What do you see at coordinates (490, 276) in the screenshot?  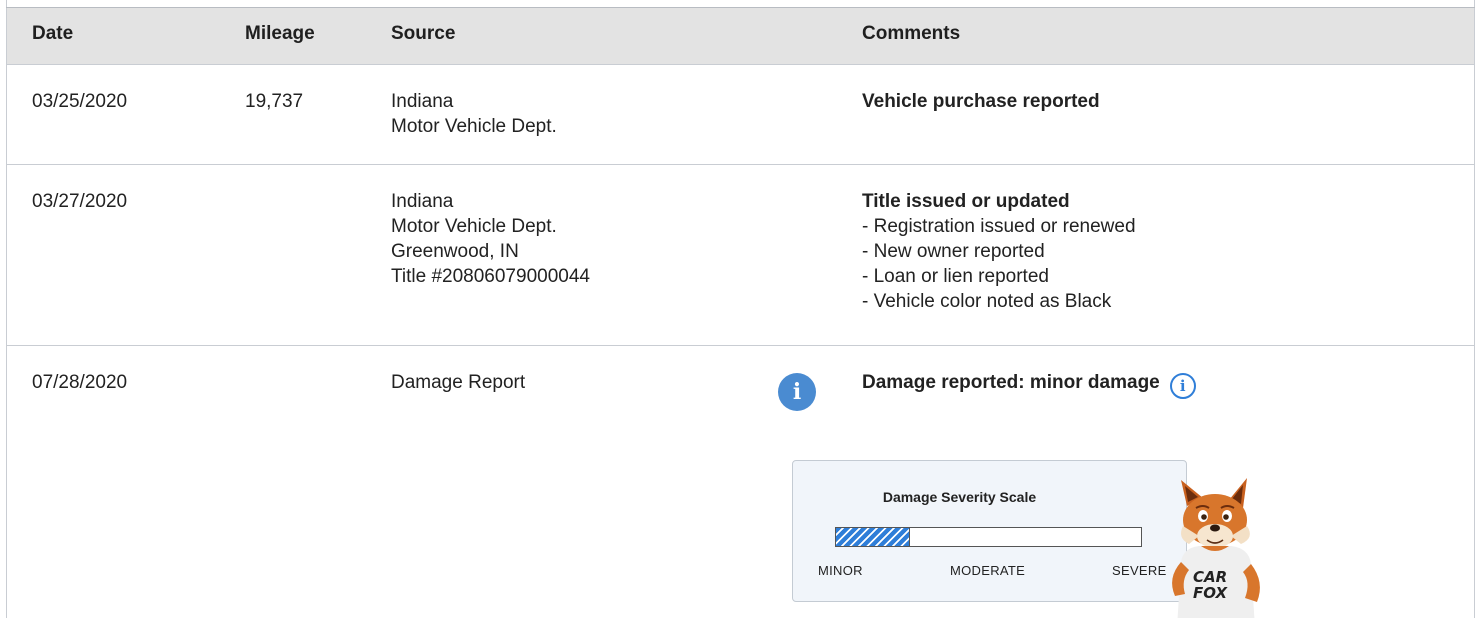 I see `source-line: Title #20806079000044` at bounding box center [490, 276].